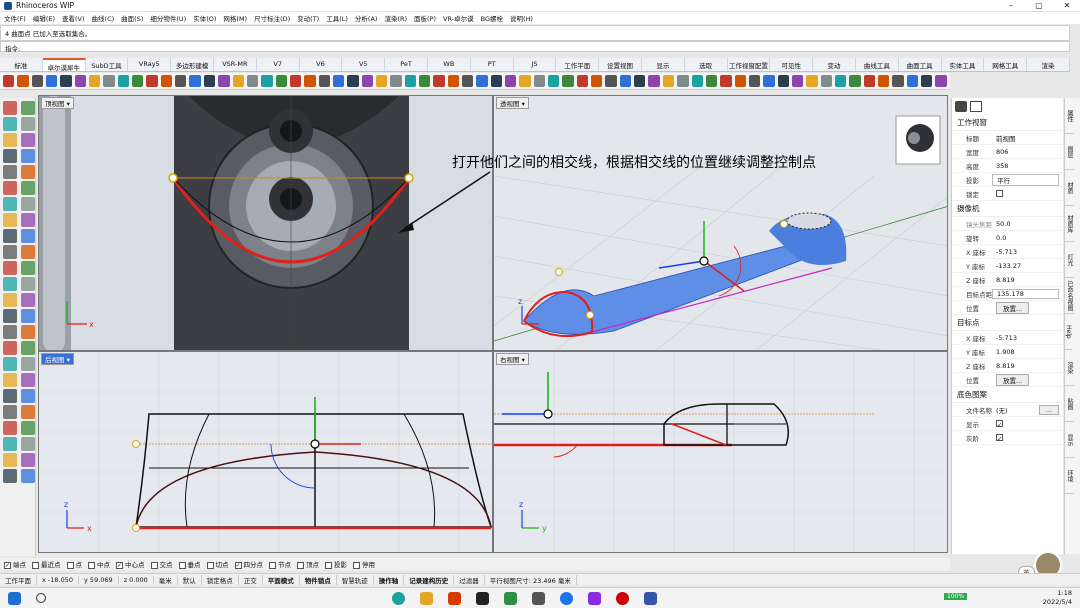  Describe the element at coordinates (395, 18) in the screenshot. I see `menu-item: 渲染(R)` at that location.